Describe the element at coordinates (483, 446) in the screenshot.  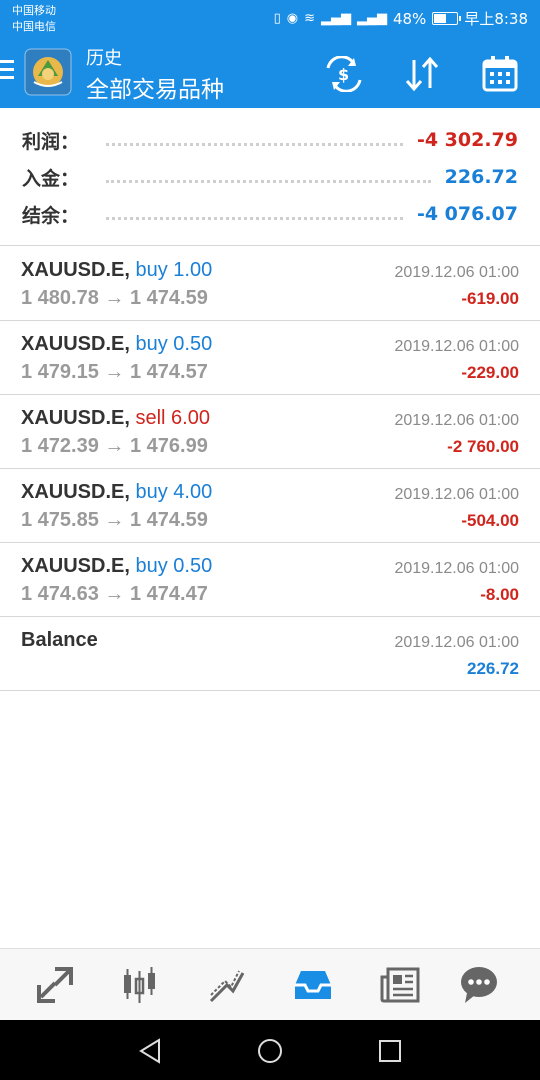
I see `trade-profit: -2 760.00` at that location.